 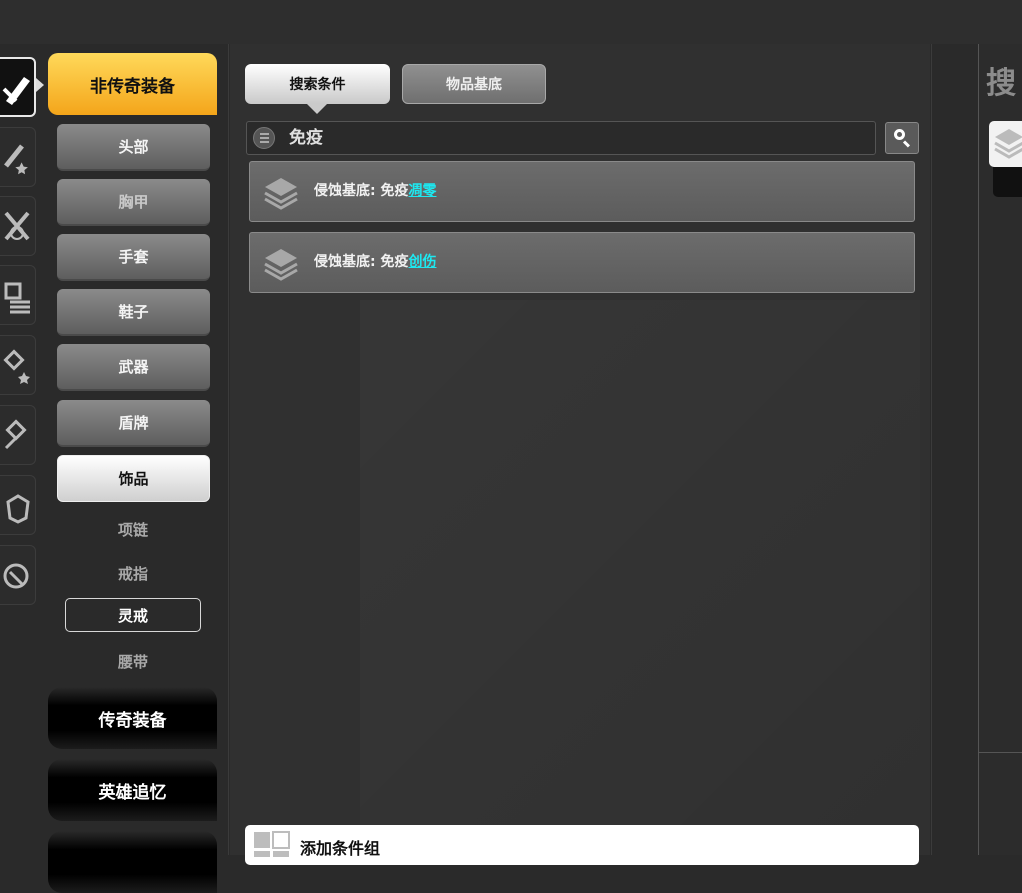 I want to click on category-weapon: 武器, so click(x=133, y=367).